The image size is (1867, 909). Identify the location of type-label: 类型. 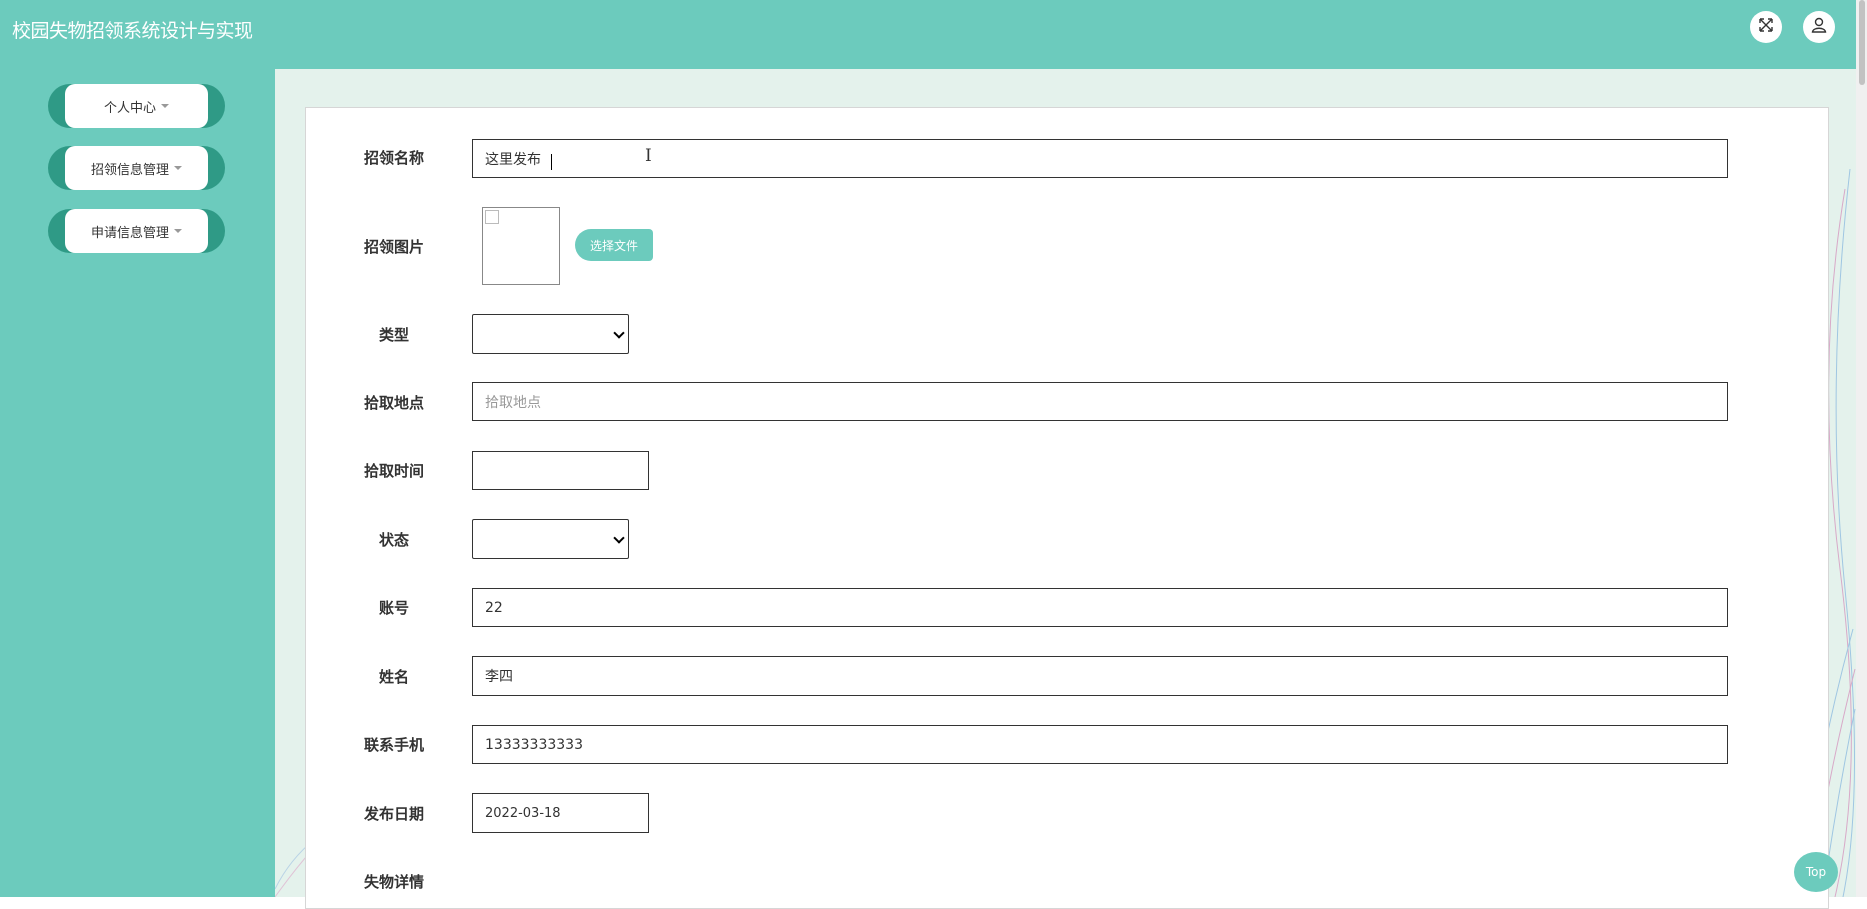
(393, 335).